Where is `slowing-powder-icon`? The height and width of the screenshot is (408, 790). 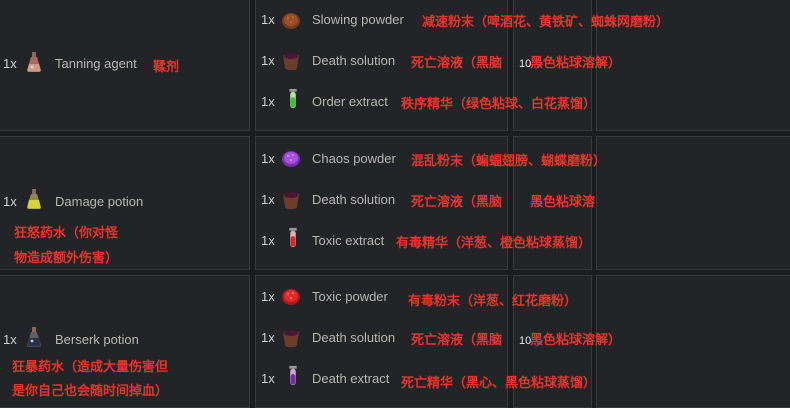 slowing-powder-icon is located at coordinates (291, 19).